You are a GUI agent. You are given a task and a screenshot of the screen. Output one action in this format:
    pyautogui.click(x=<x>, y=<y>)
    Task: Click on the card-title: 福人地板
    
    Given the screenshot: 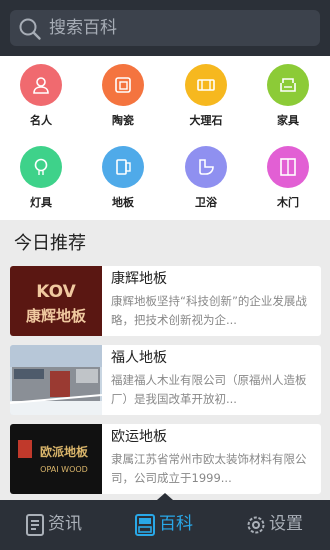 What is the action you would take?
    pyautogui.click(x=139, y=358)
    